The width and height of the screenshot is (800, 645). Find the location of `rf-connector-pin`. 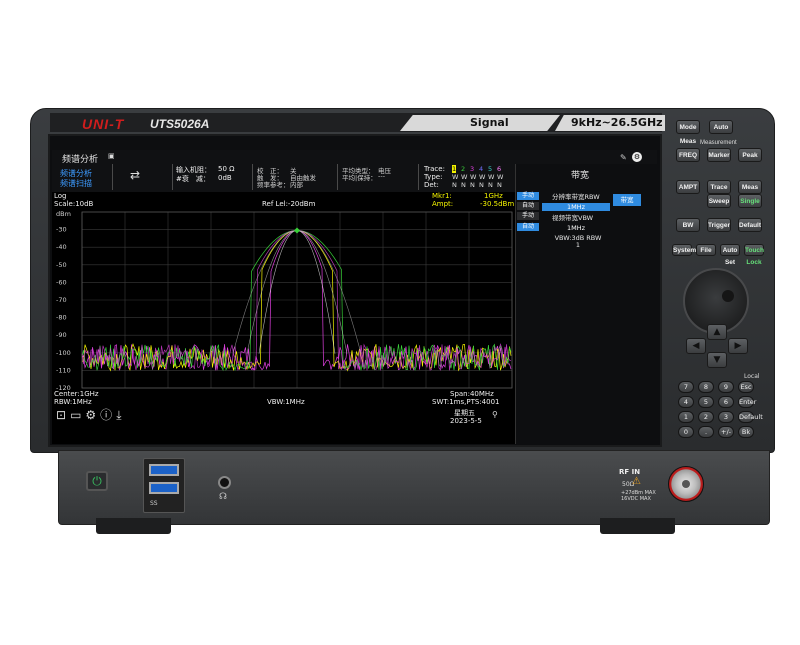

rf-connector-pin is located at coordinates (686, 484).